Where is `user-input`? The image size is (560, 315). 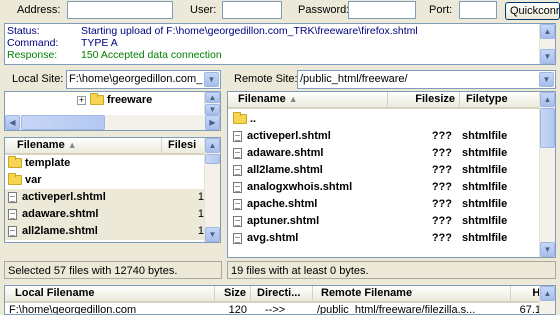
user-input is located at coordinates (252, 10).